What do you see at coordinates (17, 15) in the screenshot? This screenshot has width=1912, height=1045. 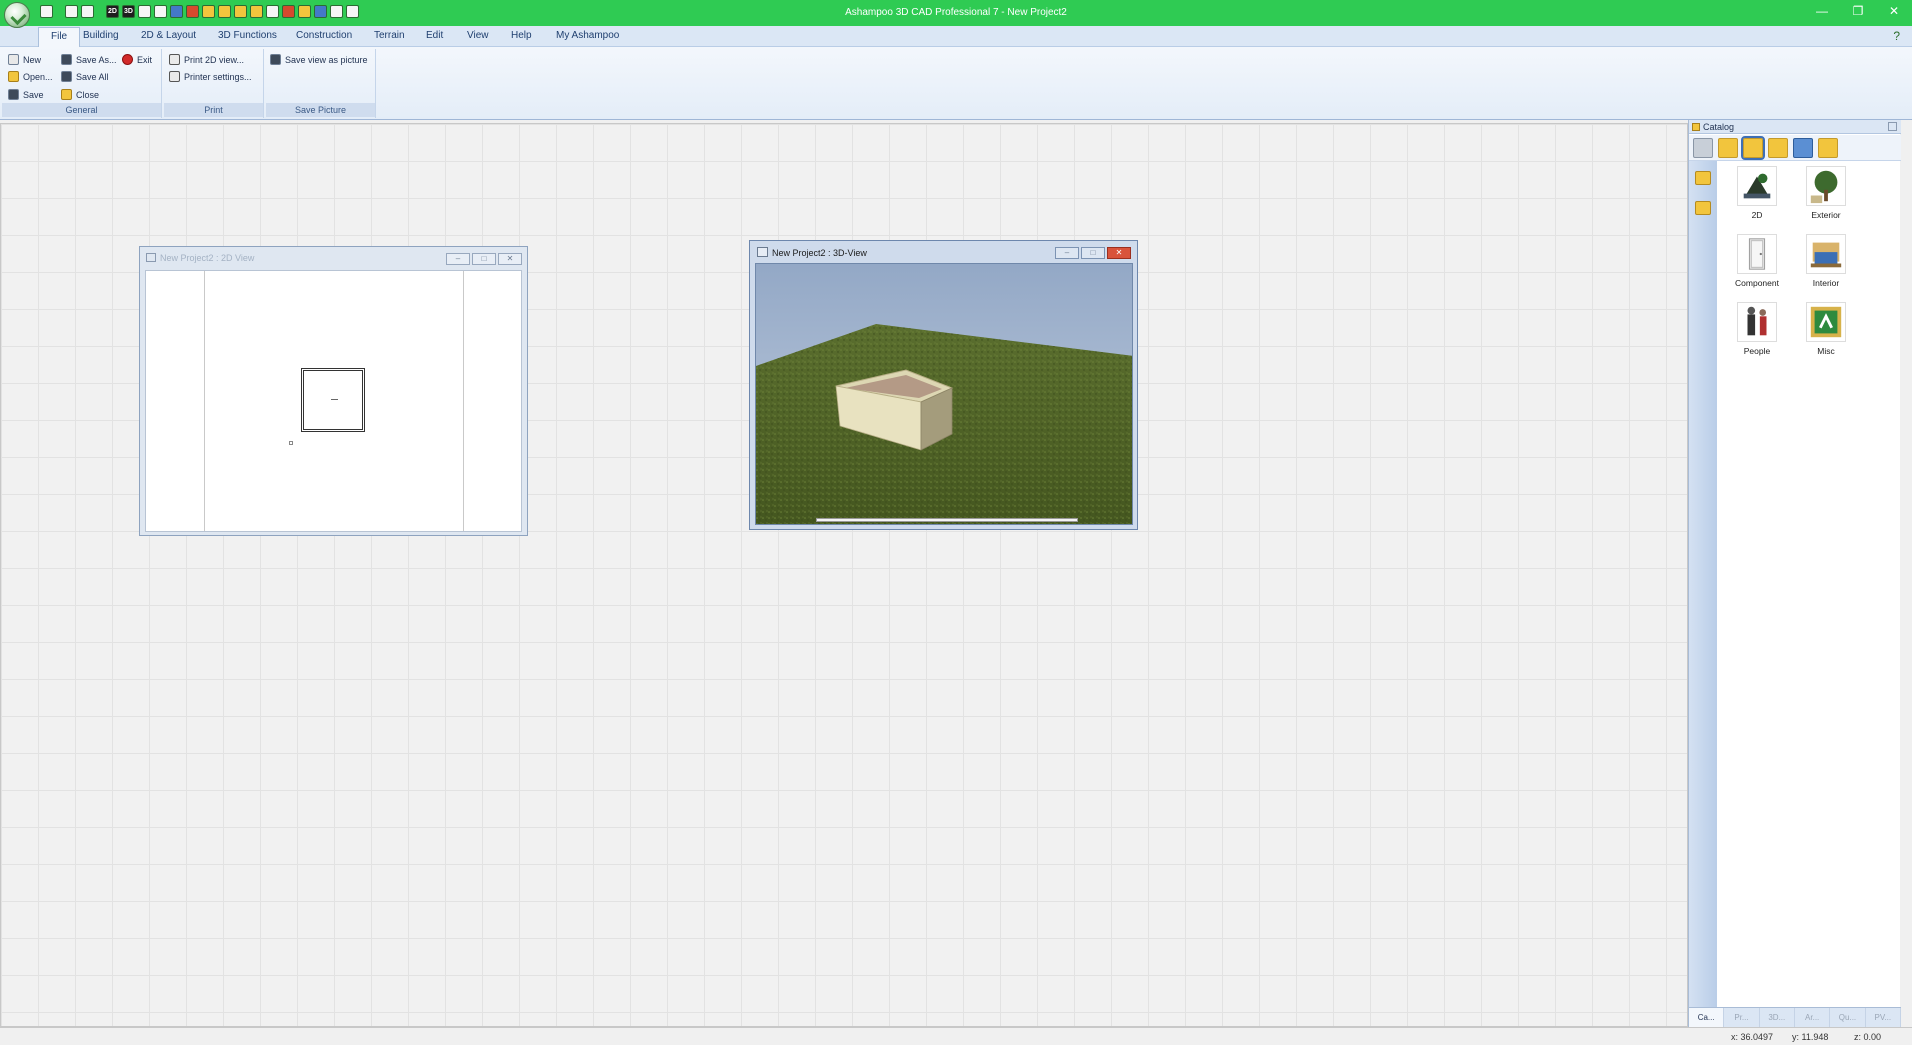 I see `application-menu-button` at bounding box center [17, 15].